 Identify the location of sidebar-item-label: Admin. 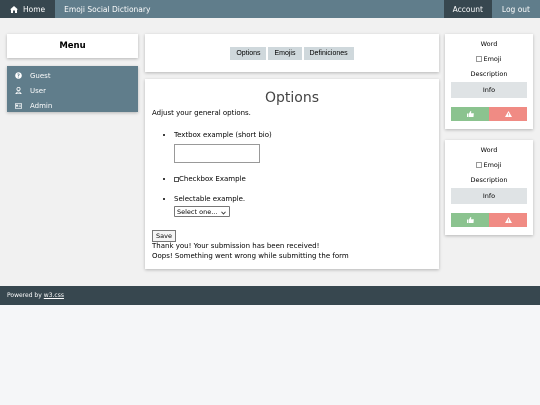
(41, 105).